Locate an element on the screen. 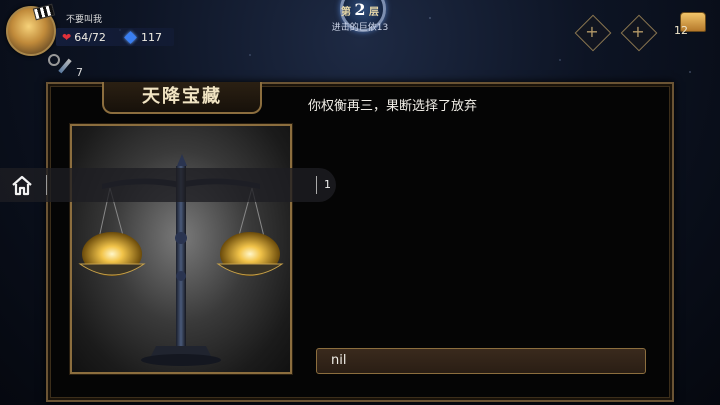  floor-value: 2 is located at coordinates (360, 9).